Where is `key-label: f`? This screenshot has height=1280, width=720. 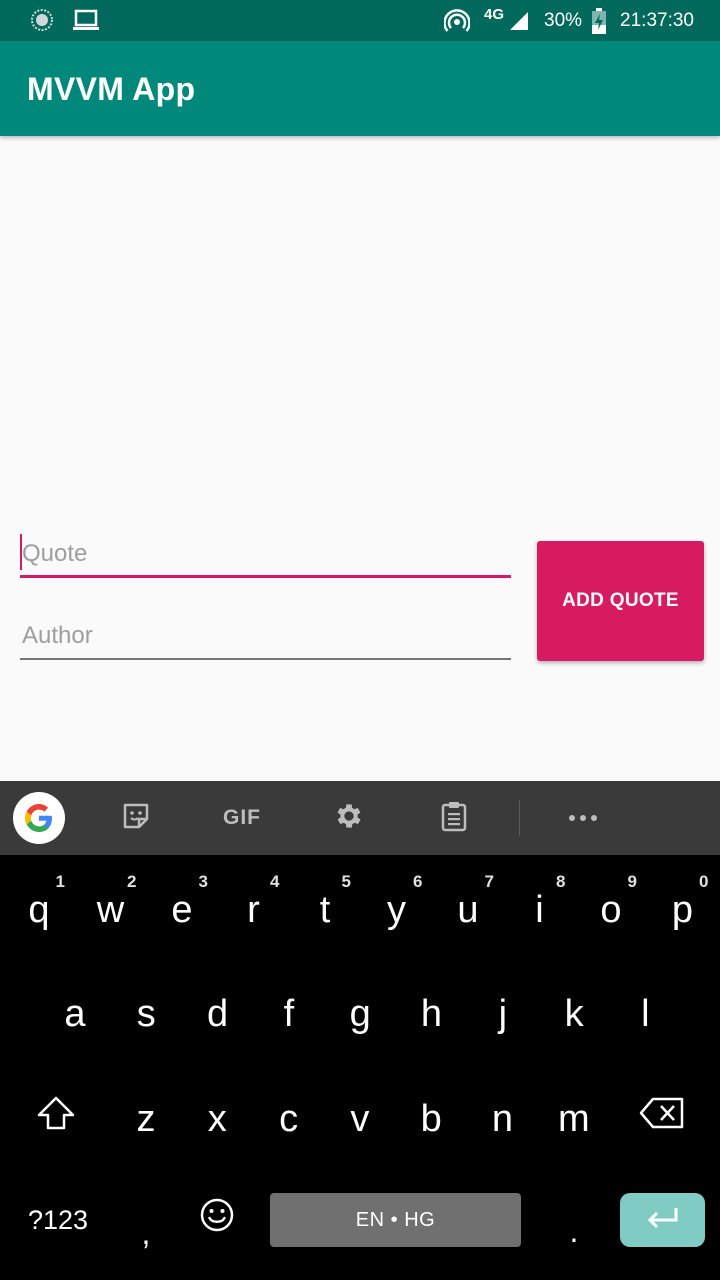 key-label: f is located at coordinates (289, 1013).